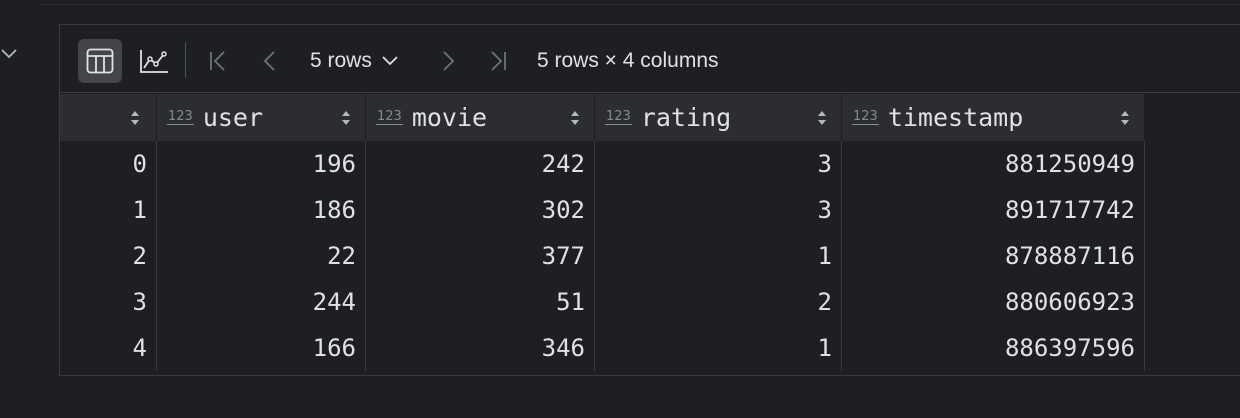 Image resolution: width=1240 pixels, height=418 pixels. I want to click on column-name: timestamp, so click(955, 117).